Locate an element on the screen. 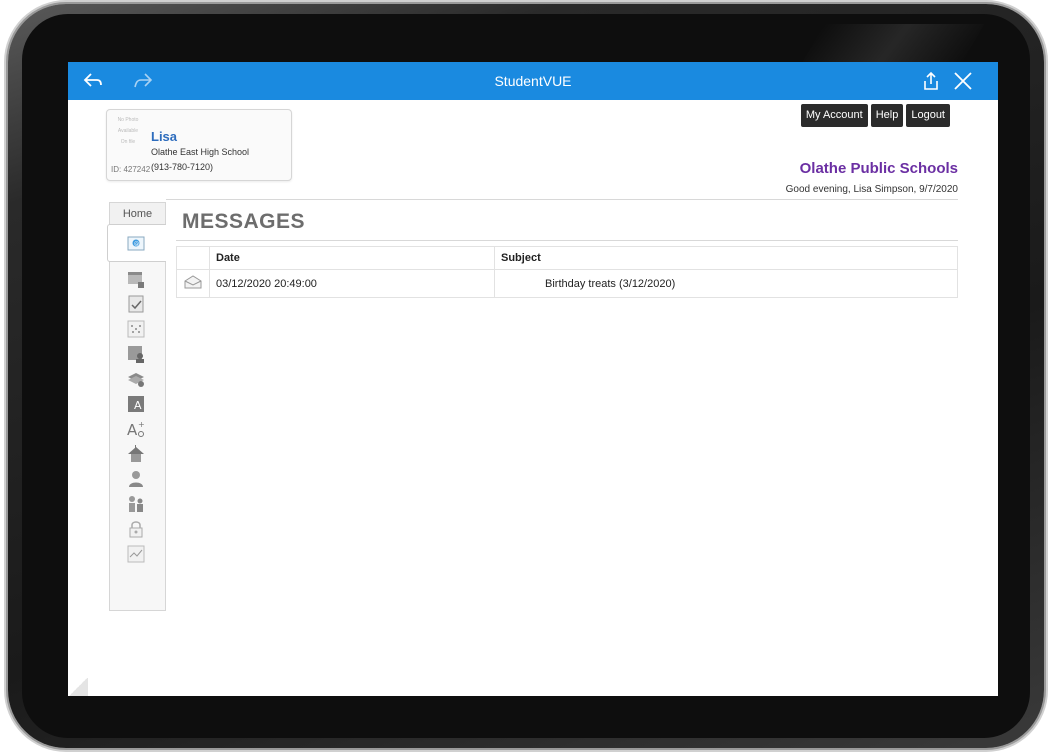 The height and width of the screenshot is (752, 1053). school-name: Olathe East High School is located at coordinates (200, 152).